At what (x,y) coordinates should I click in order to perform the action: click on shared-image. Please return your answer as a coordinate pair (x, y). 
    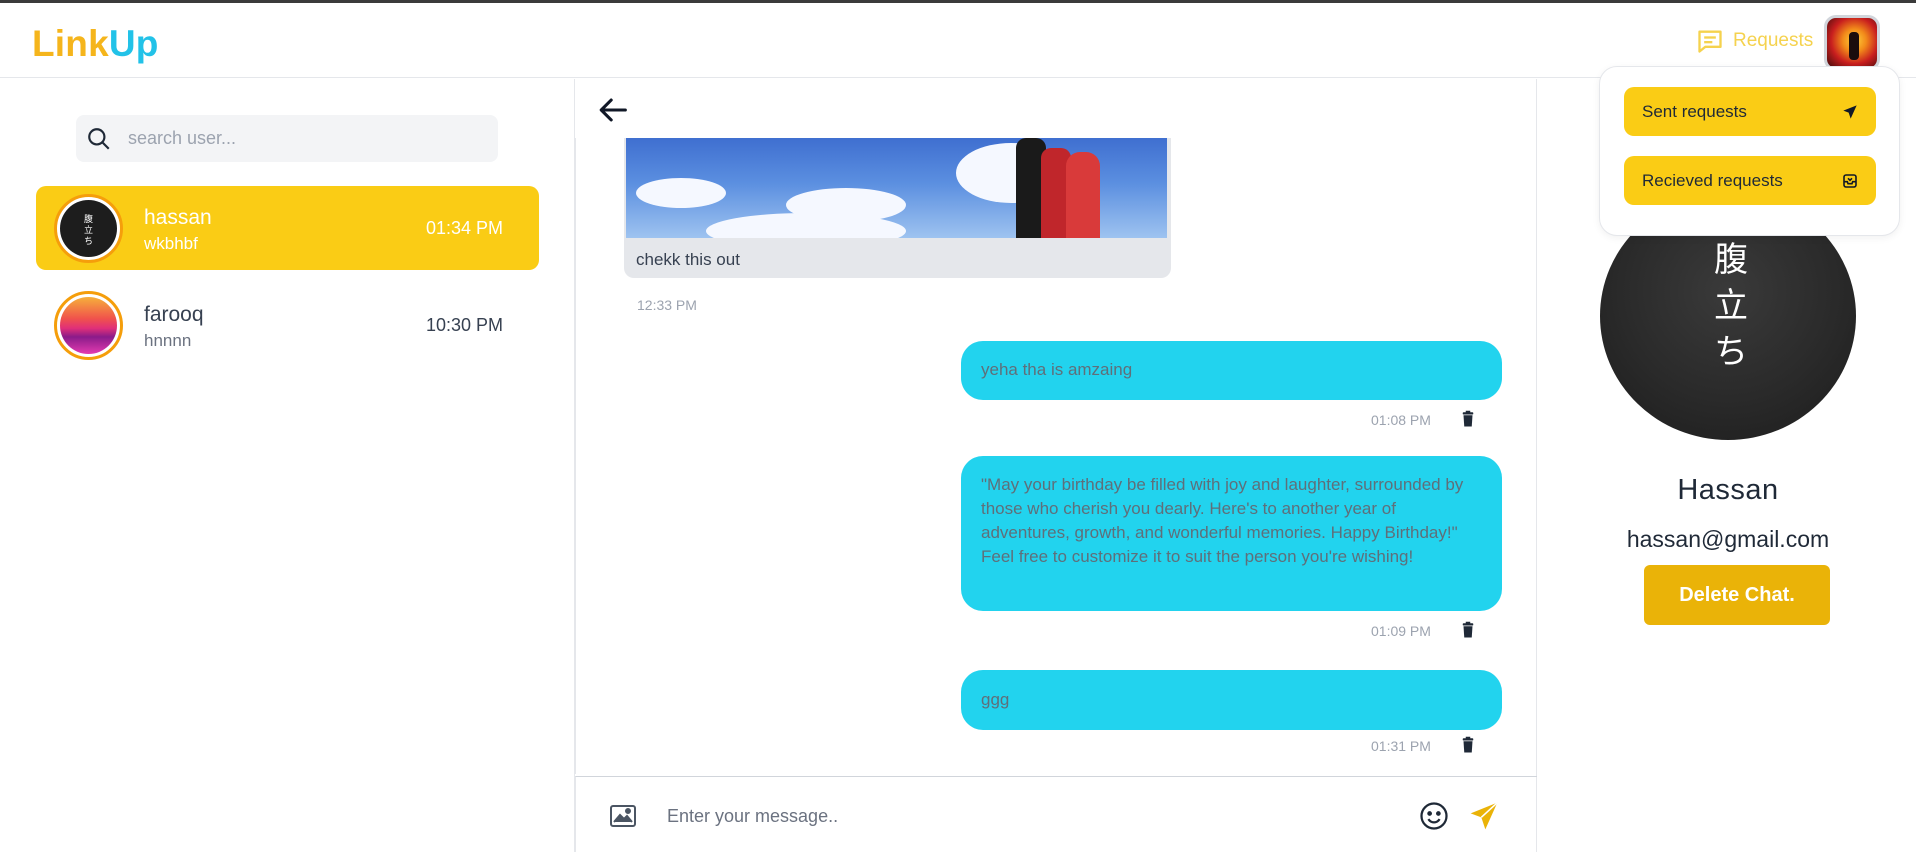
    Looking at the image, I should click on (896, 188).